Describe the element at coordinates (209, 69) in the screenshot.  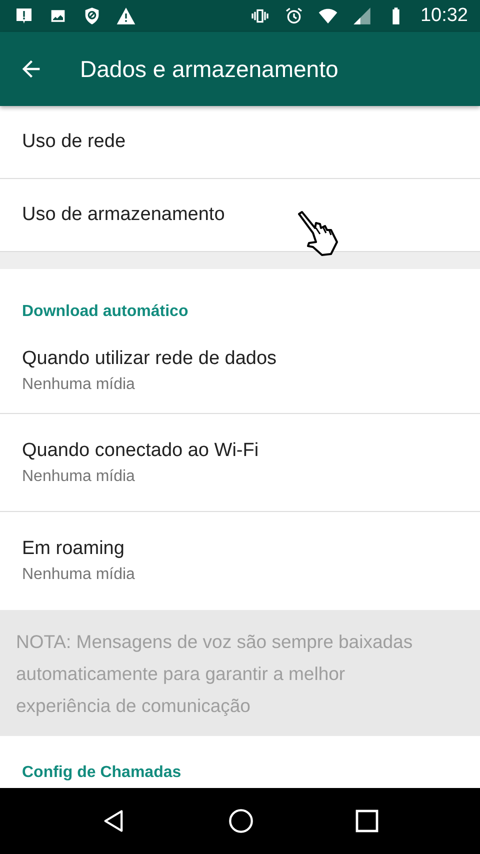
I see `screen-title: Dados e armazenamento` at that location.